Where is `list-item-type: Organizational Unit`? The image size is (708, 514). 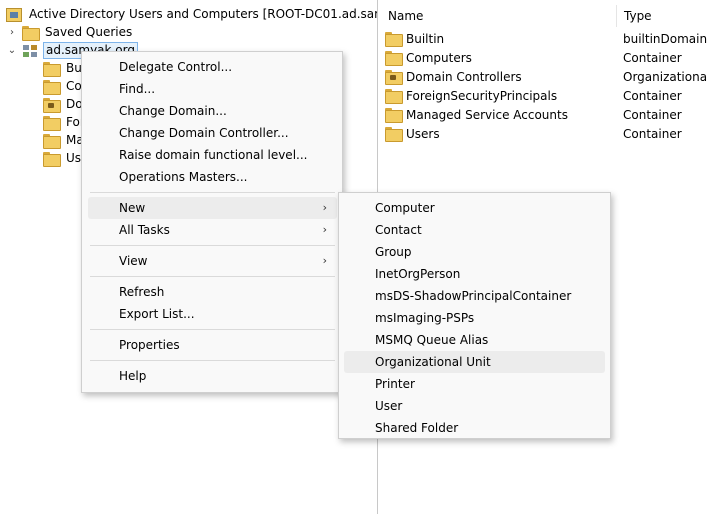
list-item-type: Organizational Unit is located at coordinates (665, 76).